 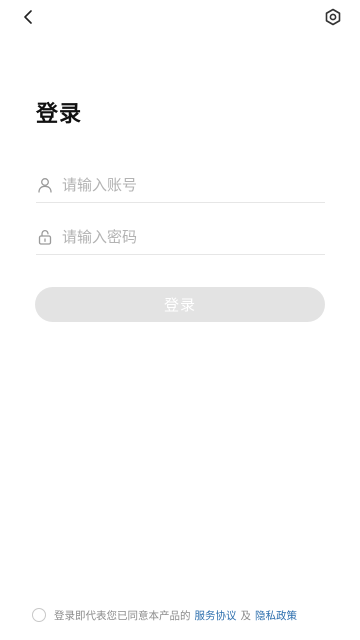 I want to click on service-agreement-link: 服务协议, so click(x=216, y=615).